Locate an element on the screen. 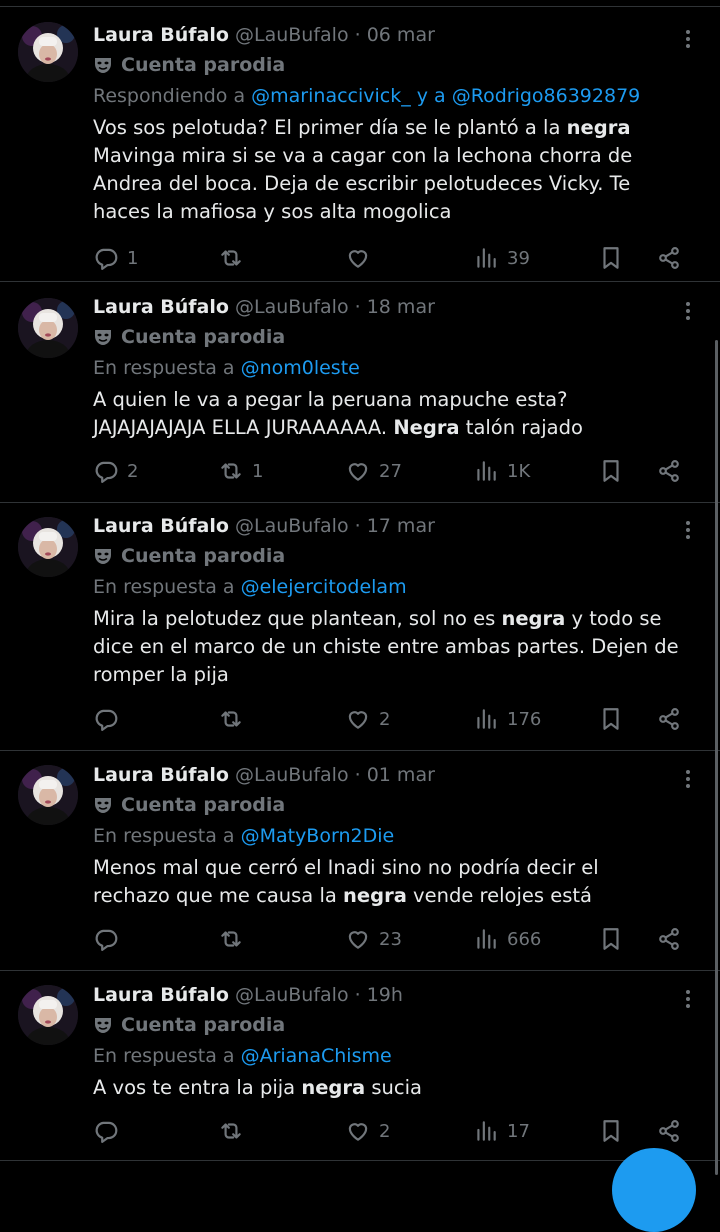 This screenshot has height=1232, width=720. timestamp: 06 mar is located at coordinates (401, 35).